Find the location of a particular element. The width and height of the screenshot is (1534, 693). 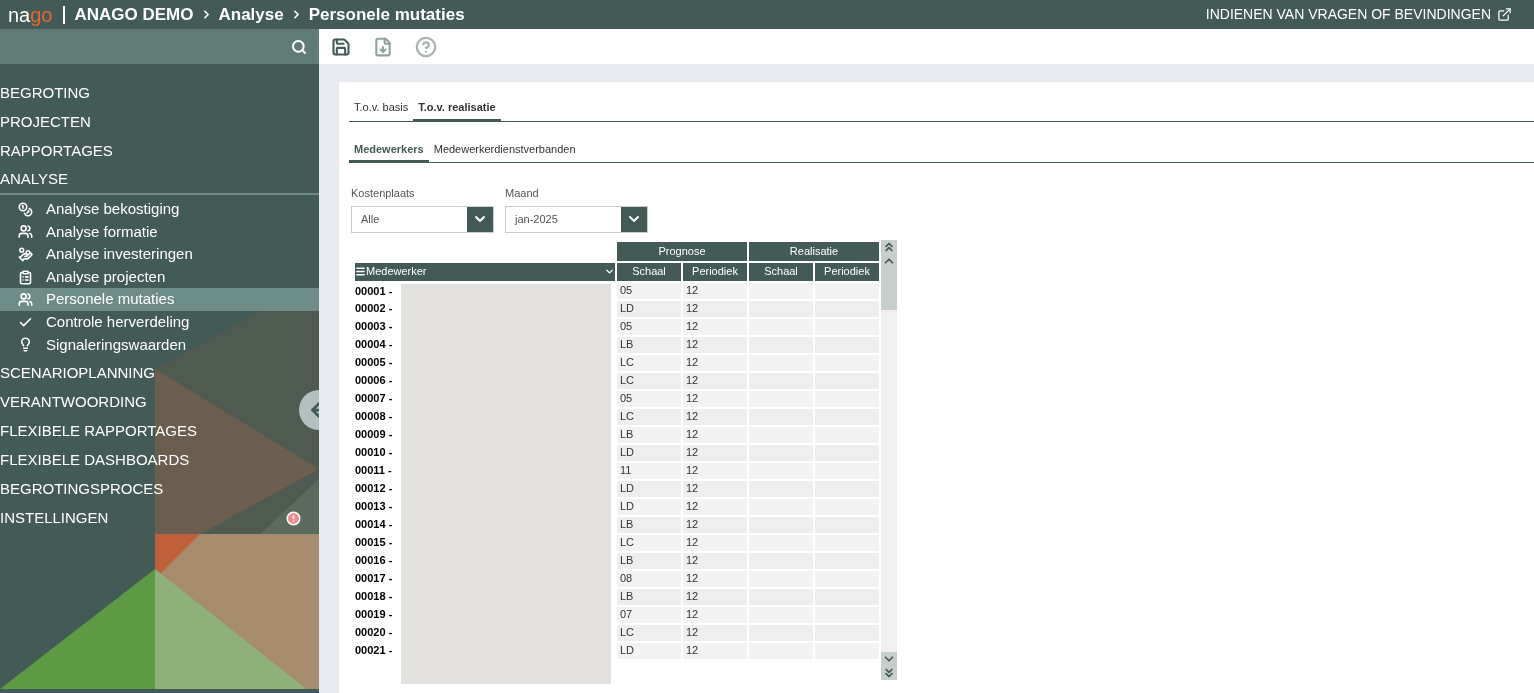

nav-item: BEGROTINGSPROCES is located at coordinates (82, 489).